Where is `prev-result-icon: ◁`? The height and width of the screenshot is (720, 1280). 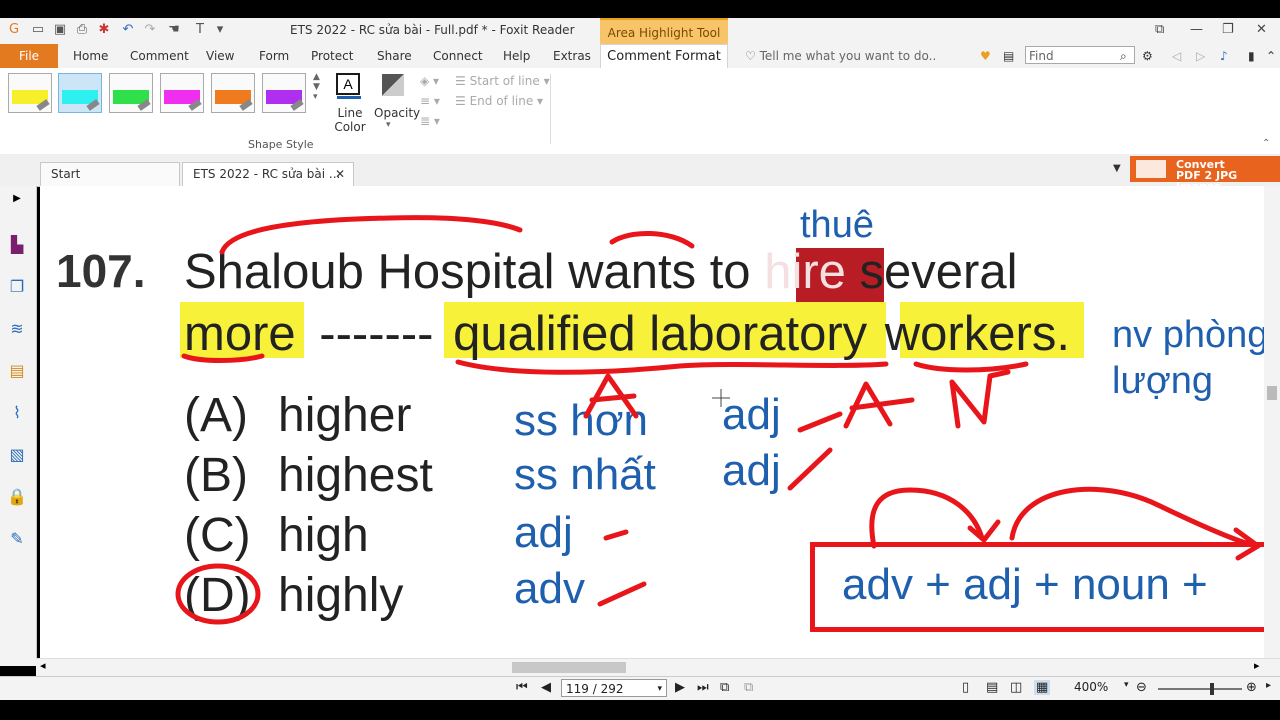 prev-result-icon: ◁ is located at coordinates (1176, 56).